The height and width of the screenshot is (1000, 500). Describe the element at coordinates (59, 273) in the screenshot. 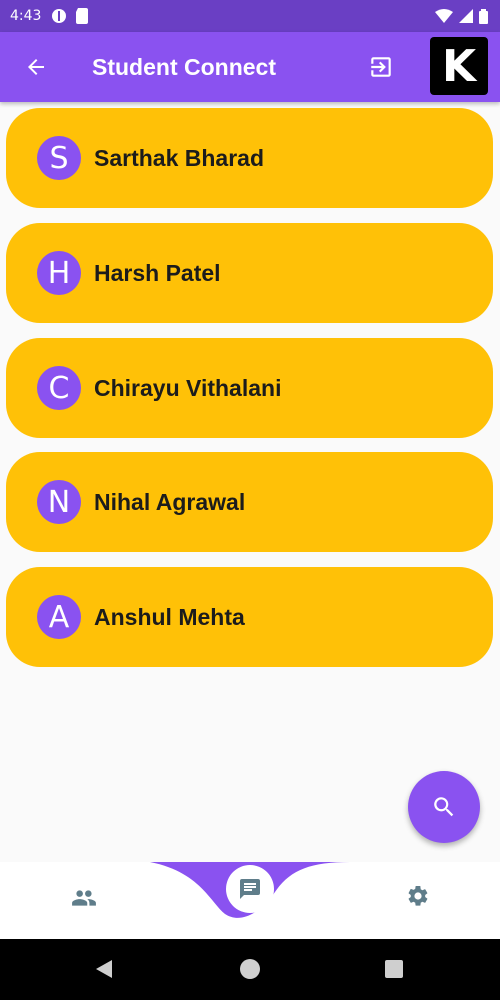

I see `avatar: H` at that location.